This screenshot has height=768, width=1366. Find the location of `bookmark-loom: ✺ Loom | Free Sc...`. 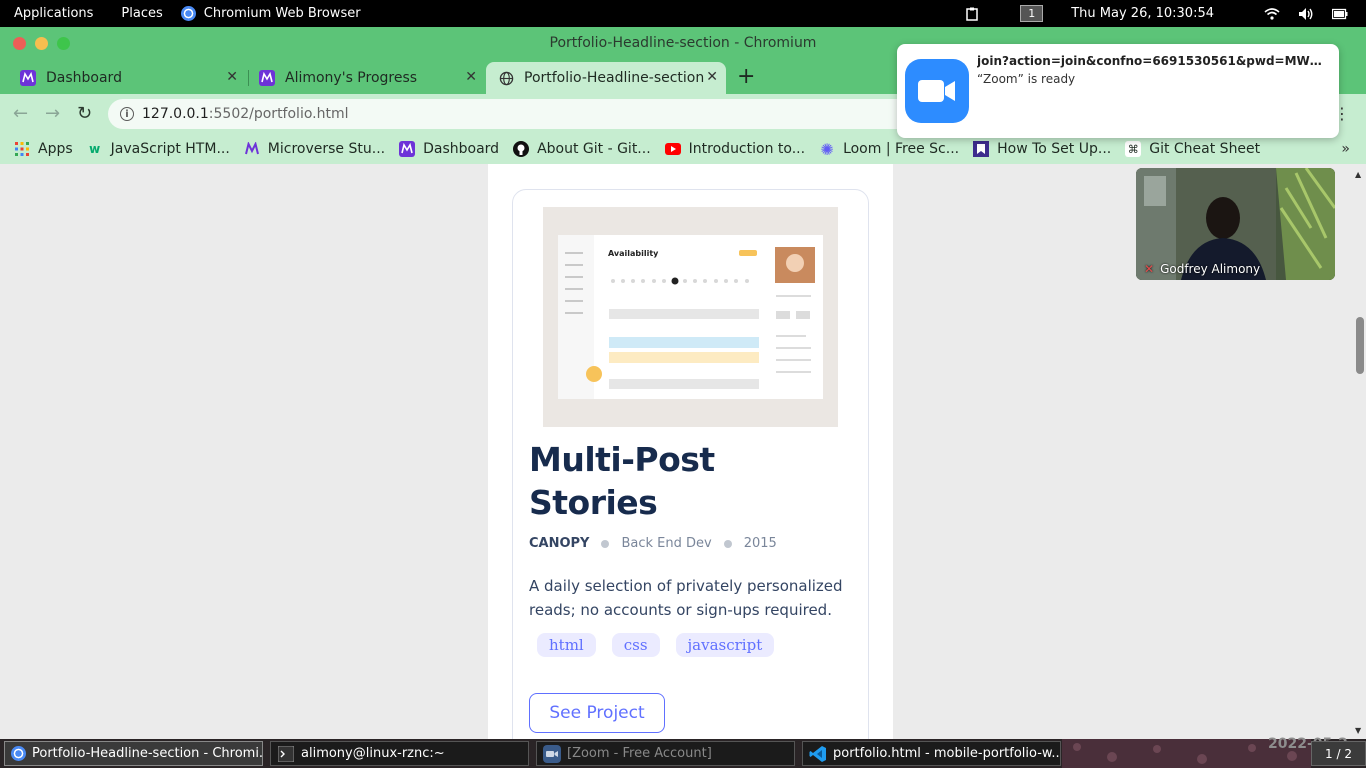

bookmark-loom: ✺ Loom | Free Sc... is located at coordinates (889, 149).